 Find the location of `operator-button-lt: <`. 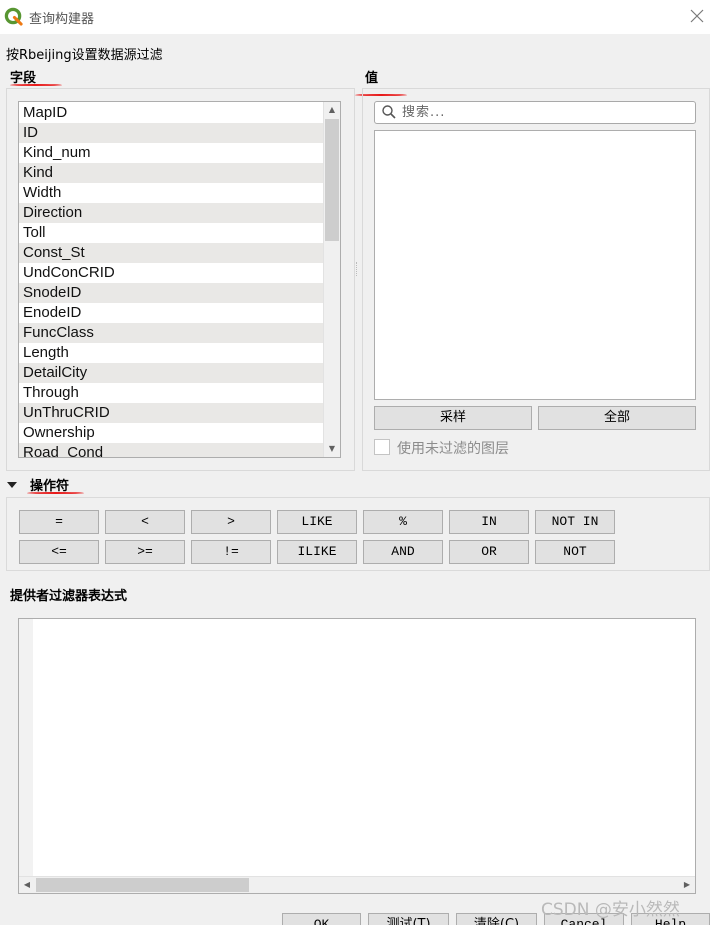

operator-button-lt: < is located at coordinates (145, 522).